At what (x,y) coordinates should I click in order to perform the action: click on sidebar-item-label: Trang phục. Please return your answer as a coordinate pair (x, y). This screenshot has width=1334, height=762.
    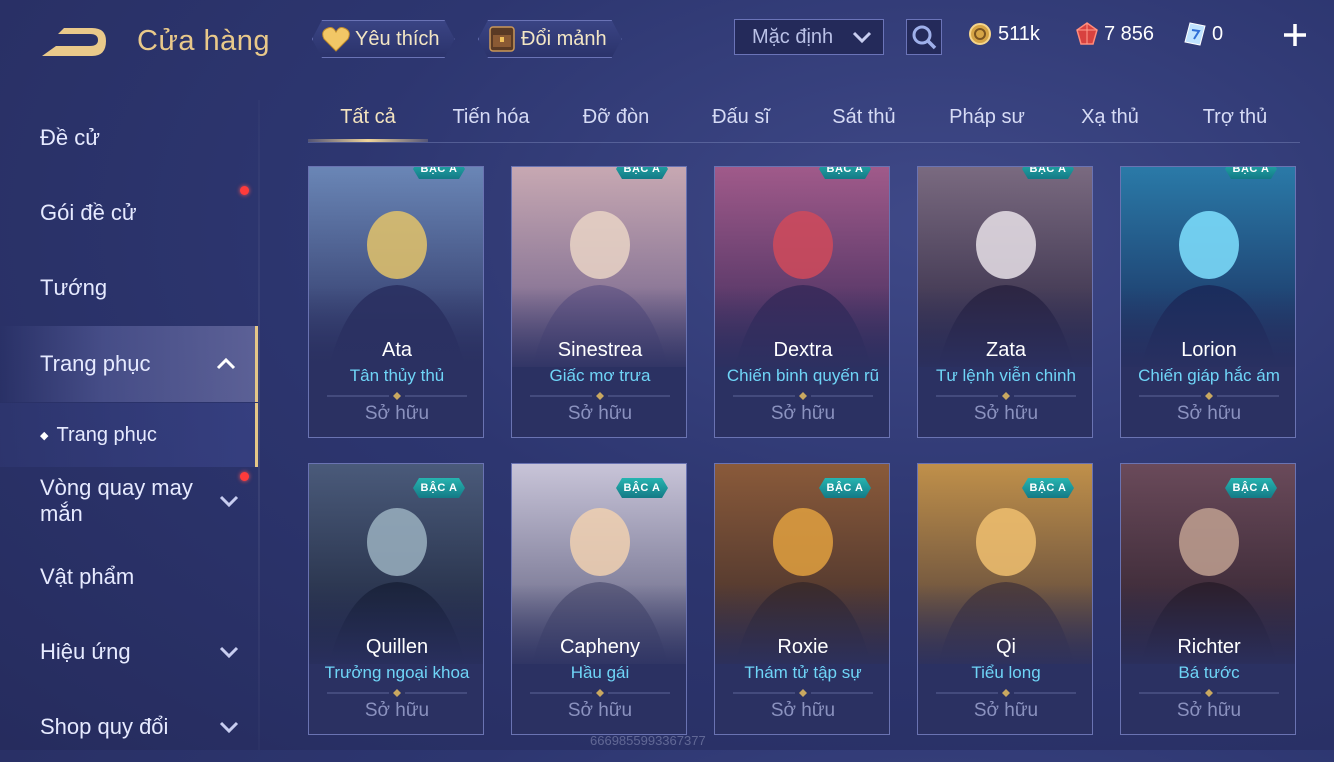
    Looking at the image, I should click on (95, 363).